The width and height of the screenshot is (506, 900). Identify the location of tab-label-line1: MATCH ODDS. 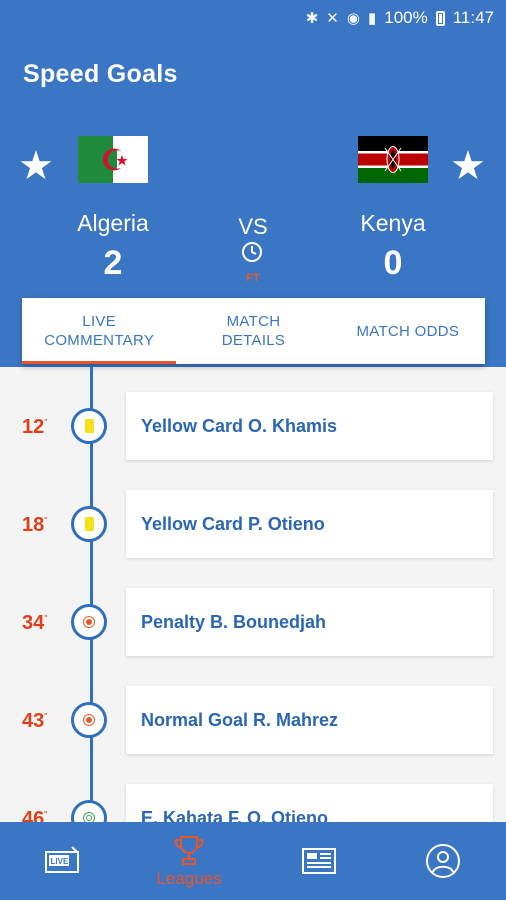
(408, 331).